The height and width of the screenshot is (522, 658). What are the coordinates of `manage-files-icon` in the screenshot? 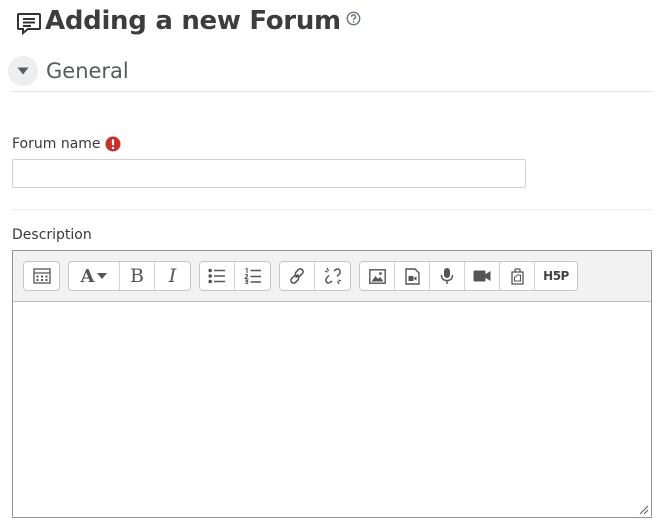 It's located at (517, 276).